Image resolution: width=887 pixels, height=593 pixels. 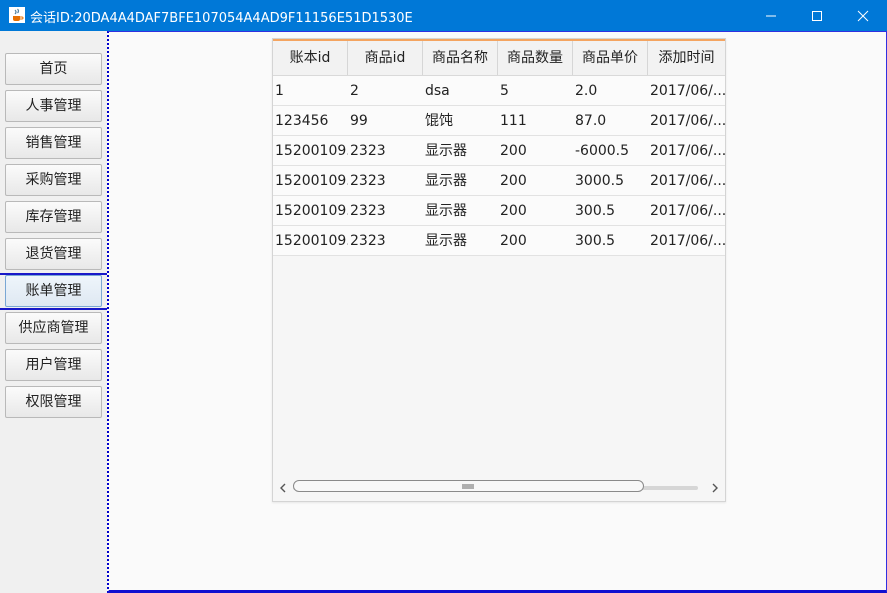 I want to click on maximize-button, so click(x=817, y=15).